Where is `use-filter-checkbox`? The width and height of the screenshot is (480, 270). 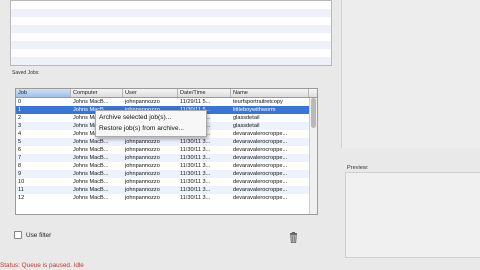
use-filter-checkbox is located at coordinates (18, 235).